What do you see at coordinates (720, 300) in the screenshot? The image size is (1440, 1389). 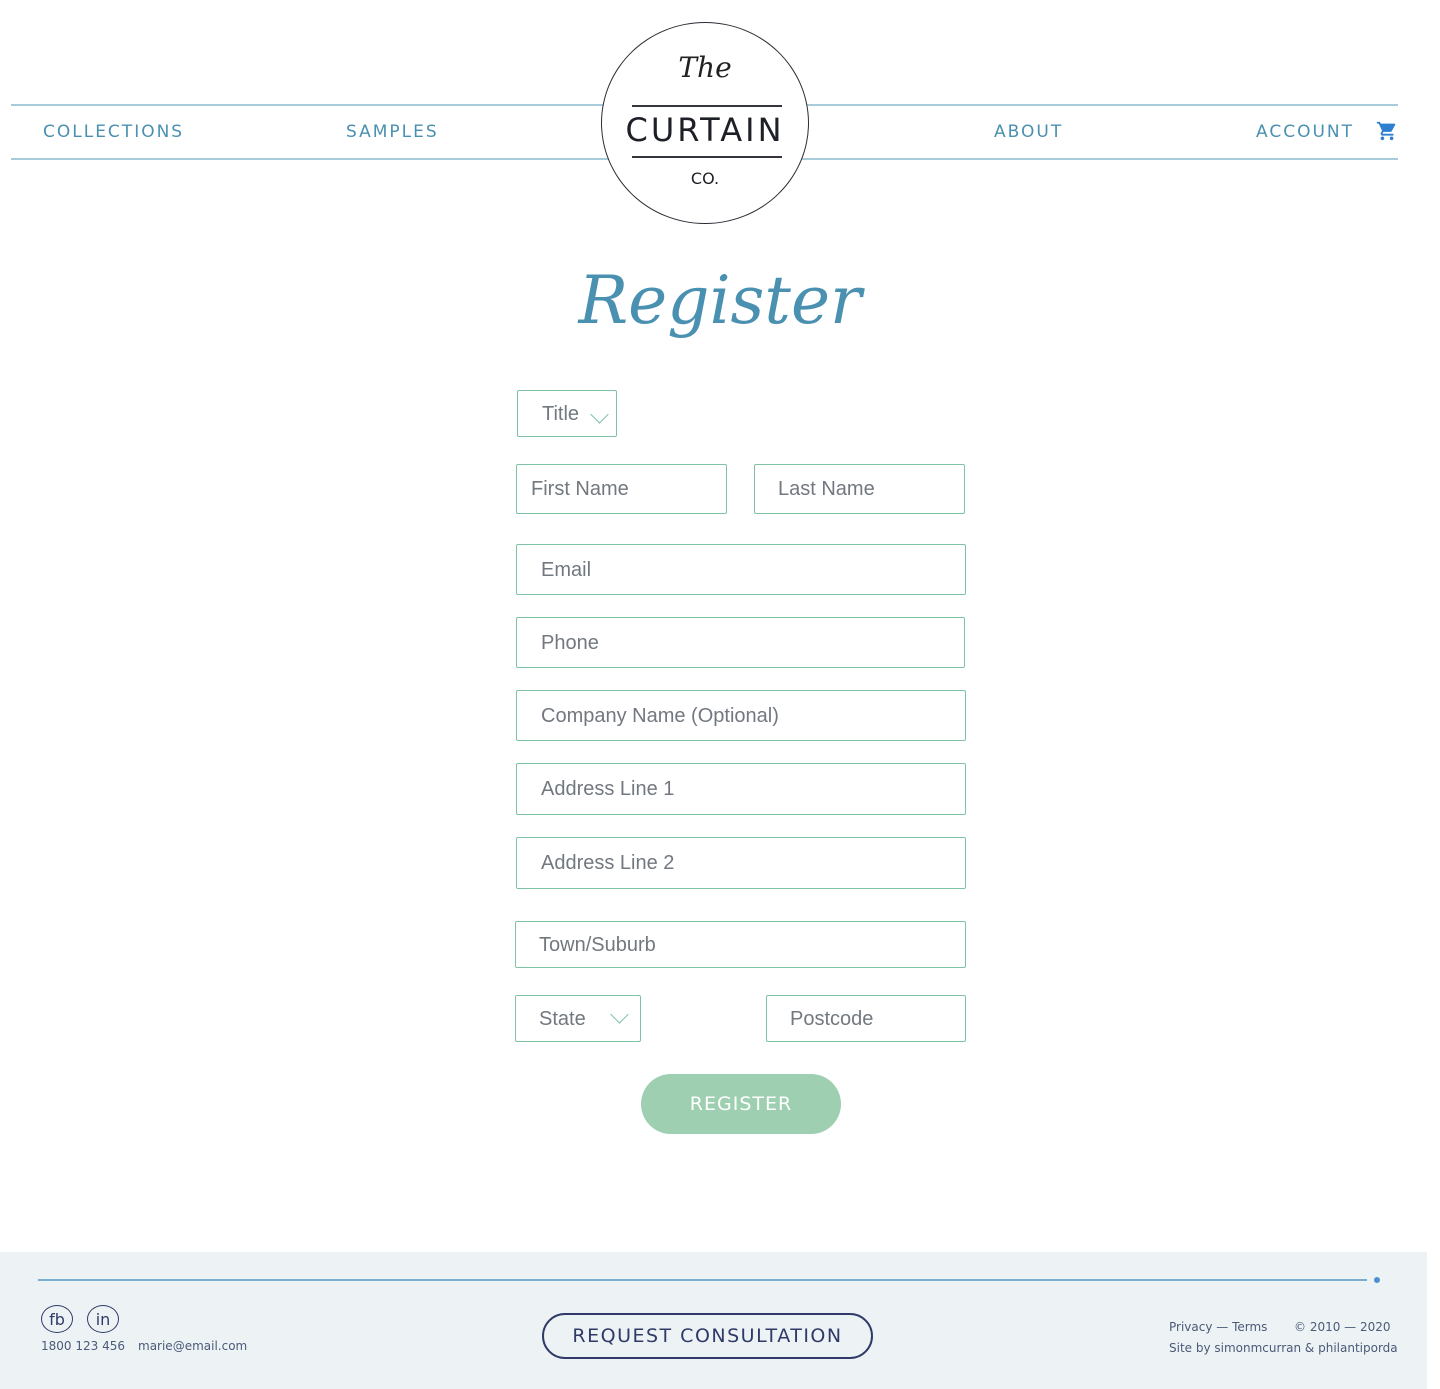 I see `page-title: Register` at bounding box center [720, 300].